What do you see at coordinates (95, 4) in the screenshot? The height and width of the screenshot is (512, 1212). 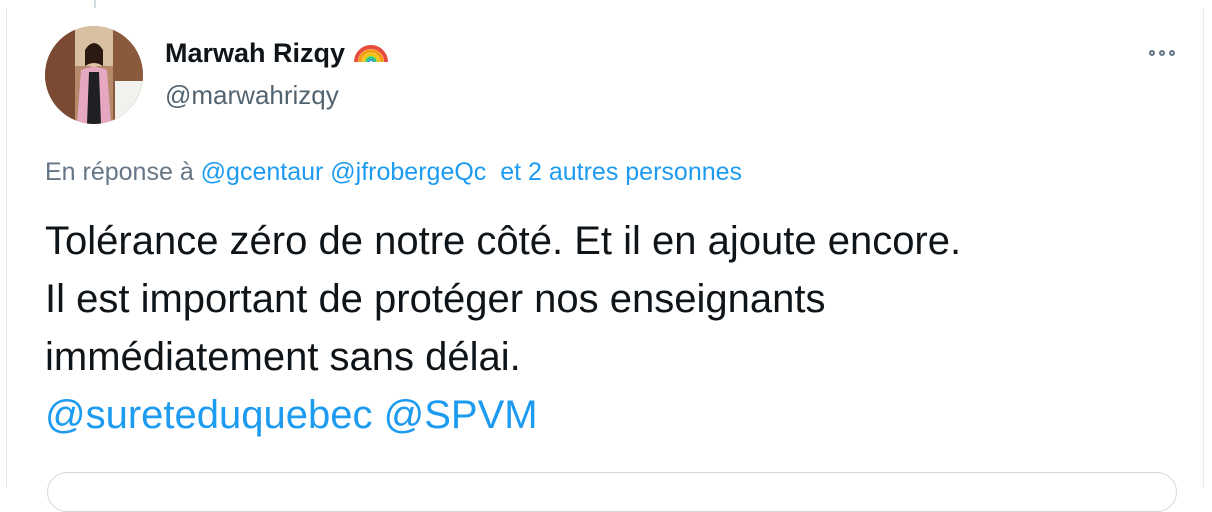 I see `thread-connector-line` at bounding box center [95, 4].